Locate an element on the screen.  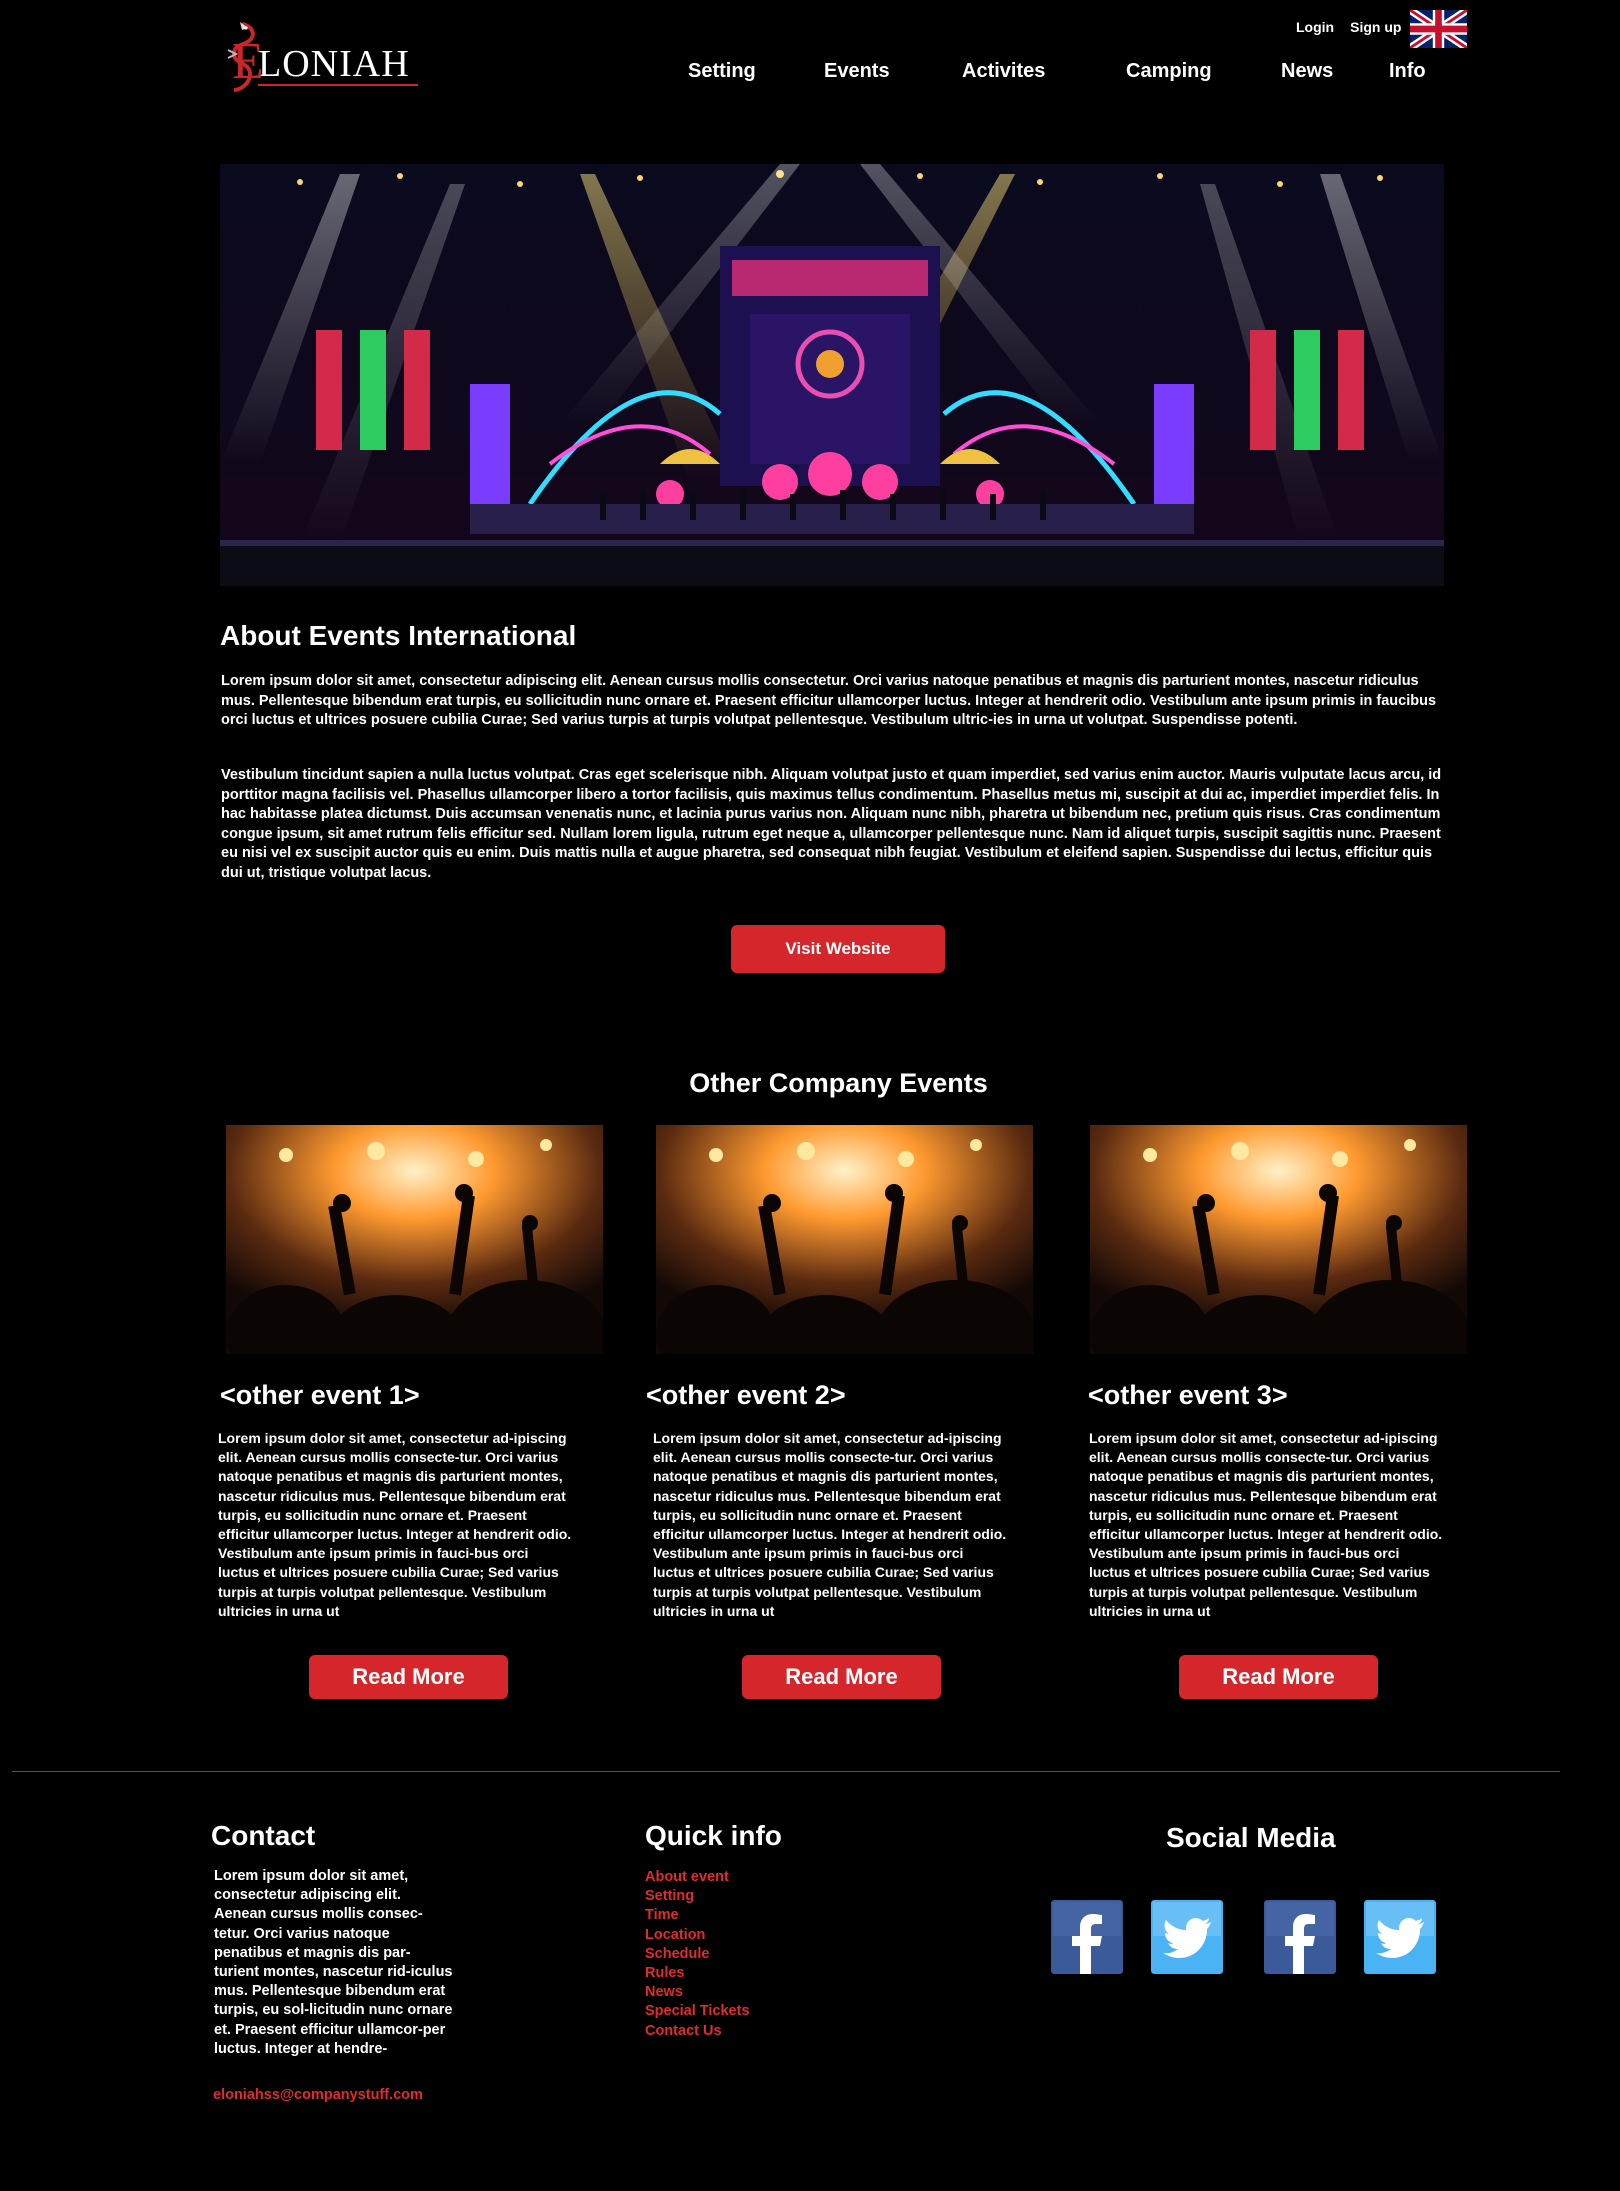
hero-stage-image is located at coordinates (832, 375).